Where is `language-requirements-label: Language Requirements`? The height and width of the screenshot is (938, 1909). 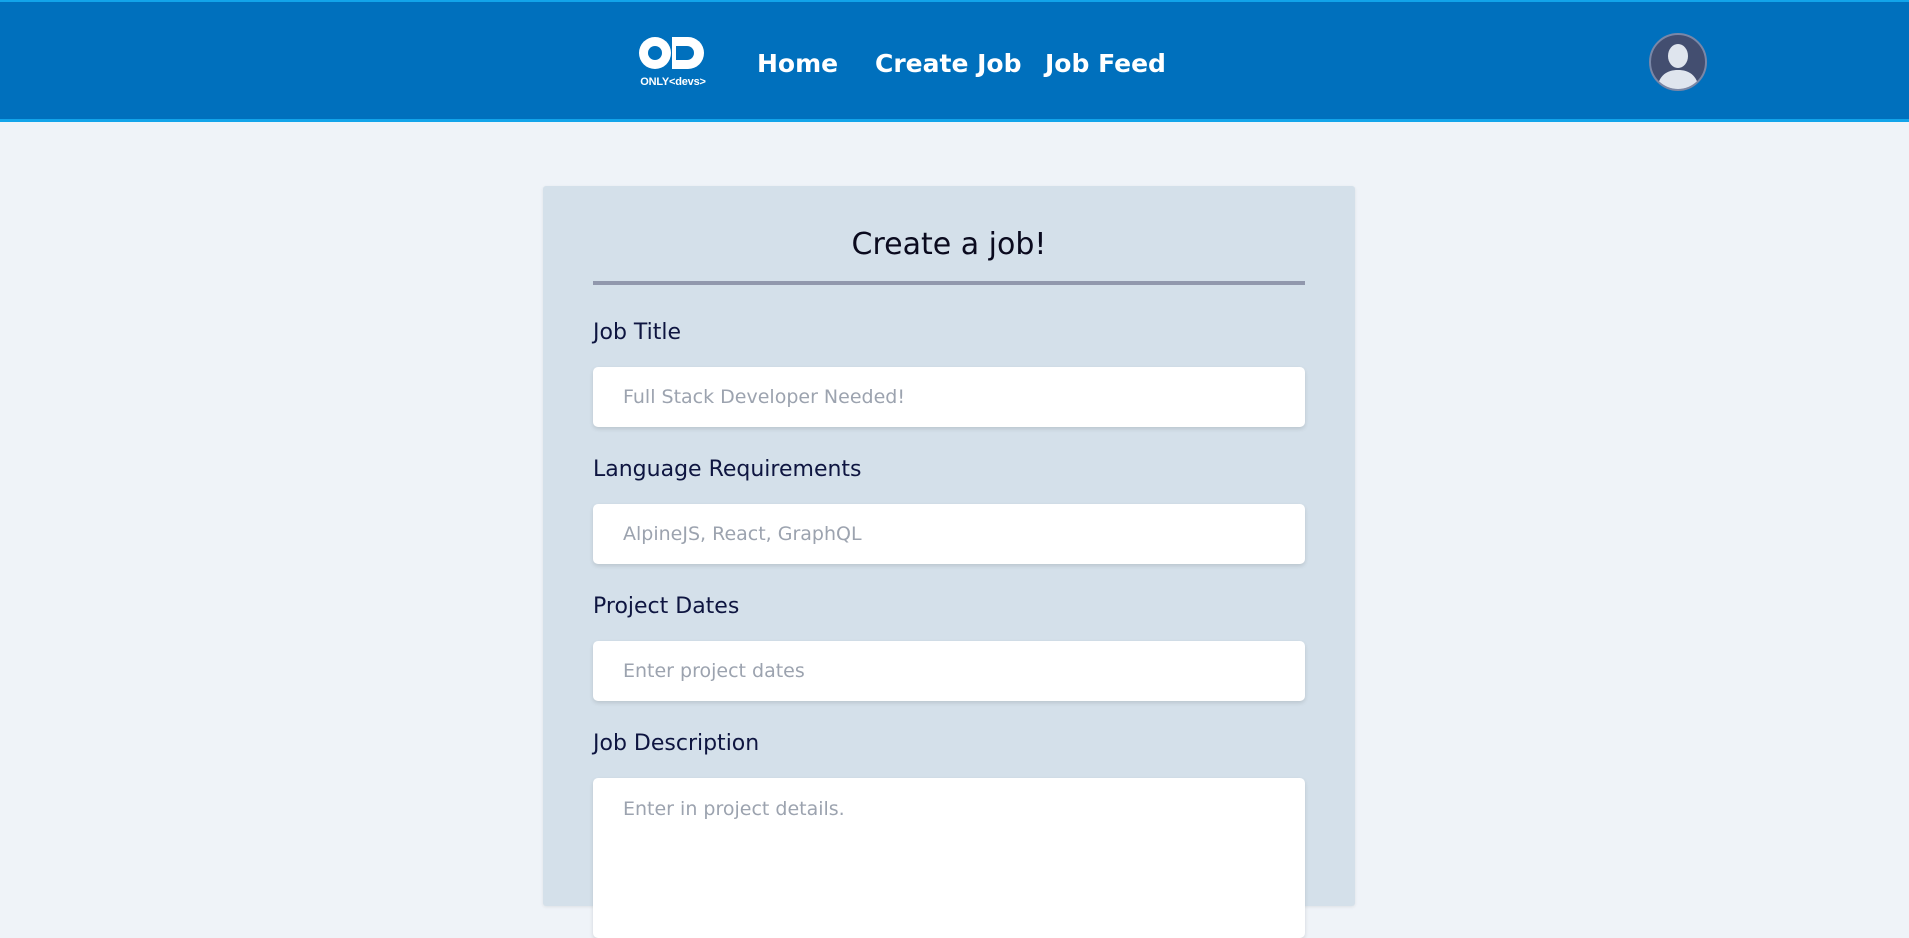 language-requirements-label: Language Requirements is located at coordinates (727, 469).